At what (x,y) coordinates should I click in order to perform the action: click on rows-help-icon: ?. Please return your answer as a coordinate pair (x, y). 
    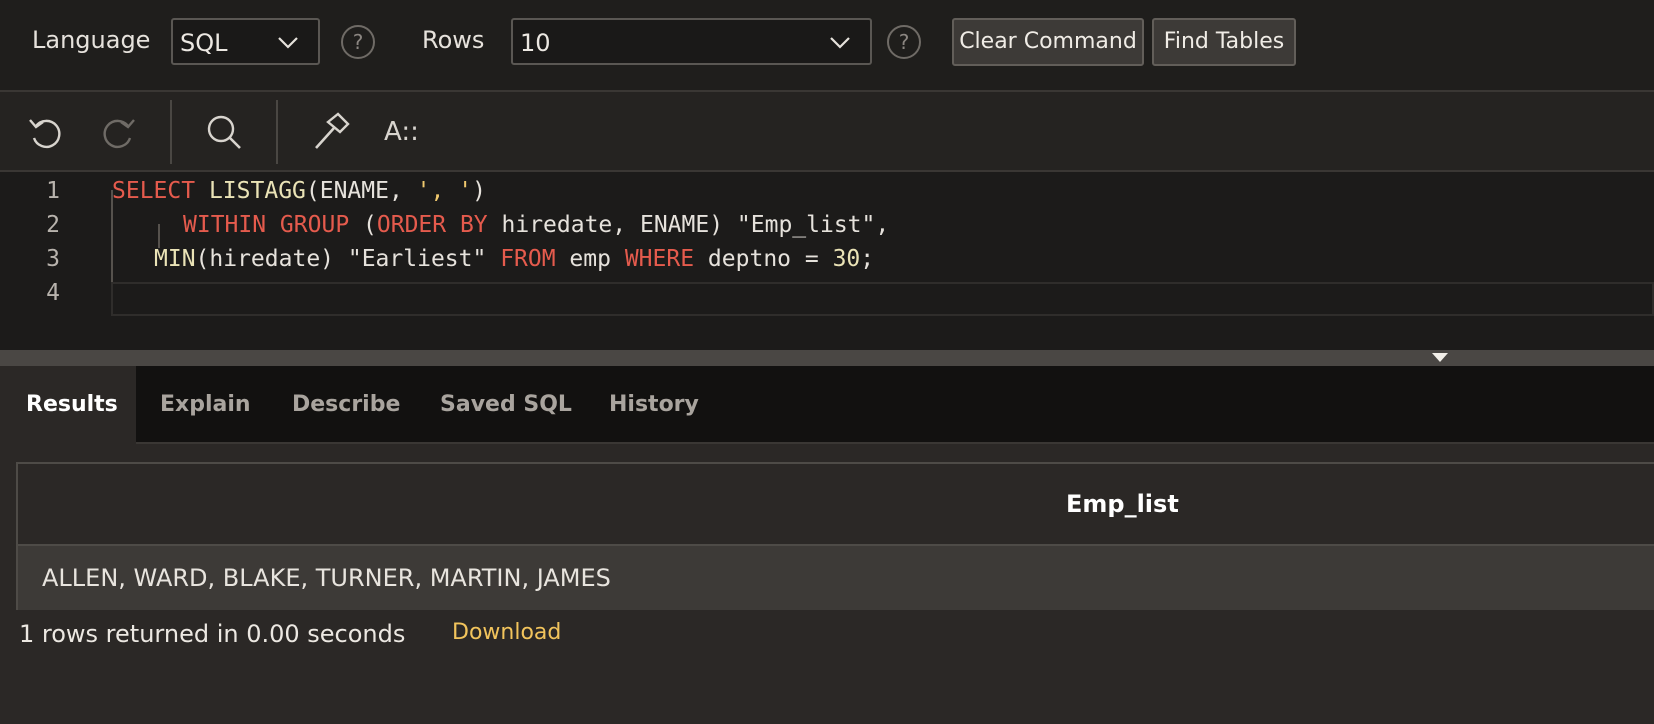
    Looking at the image, I should click on (904, 42).